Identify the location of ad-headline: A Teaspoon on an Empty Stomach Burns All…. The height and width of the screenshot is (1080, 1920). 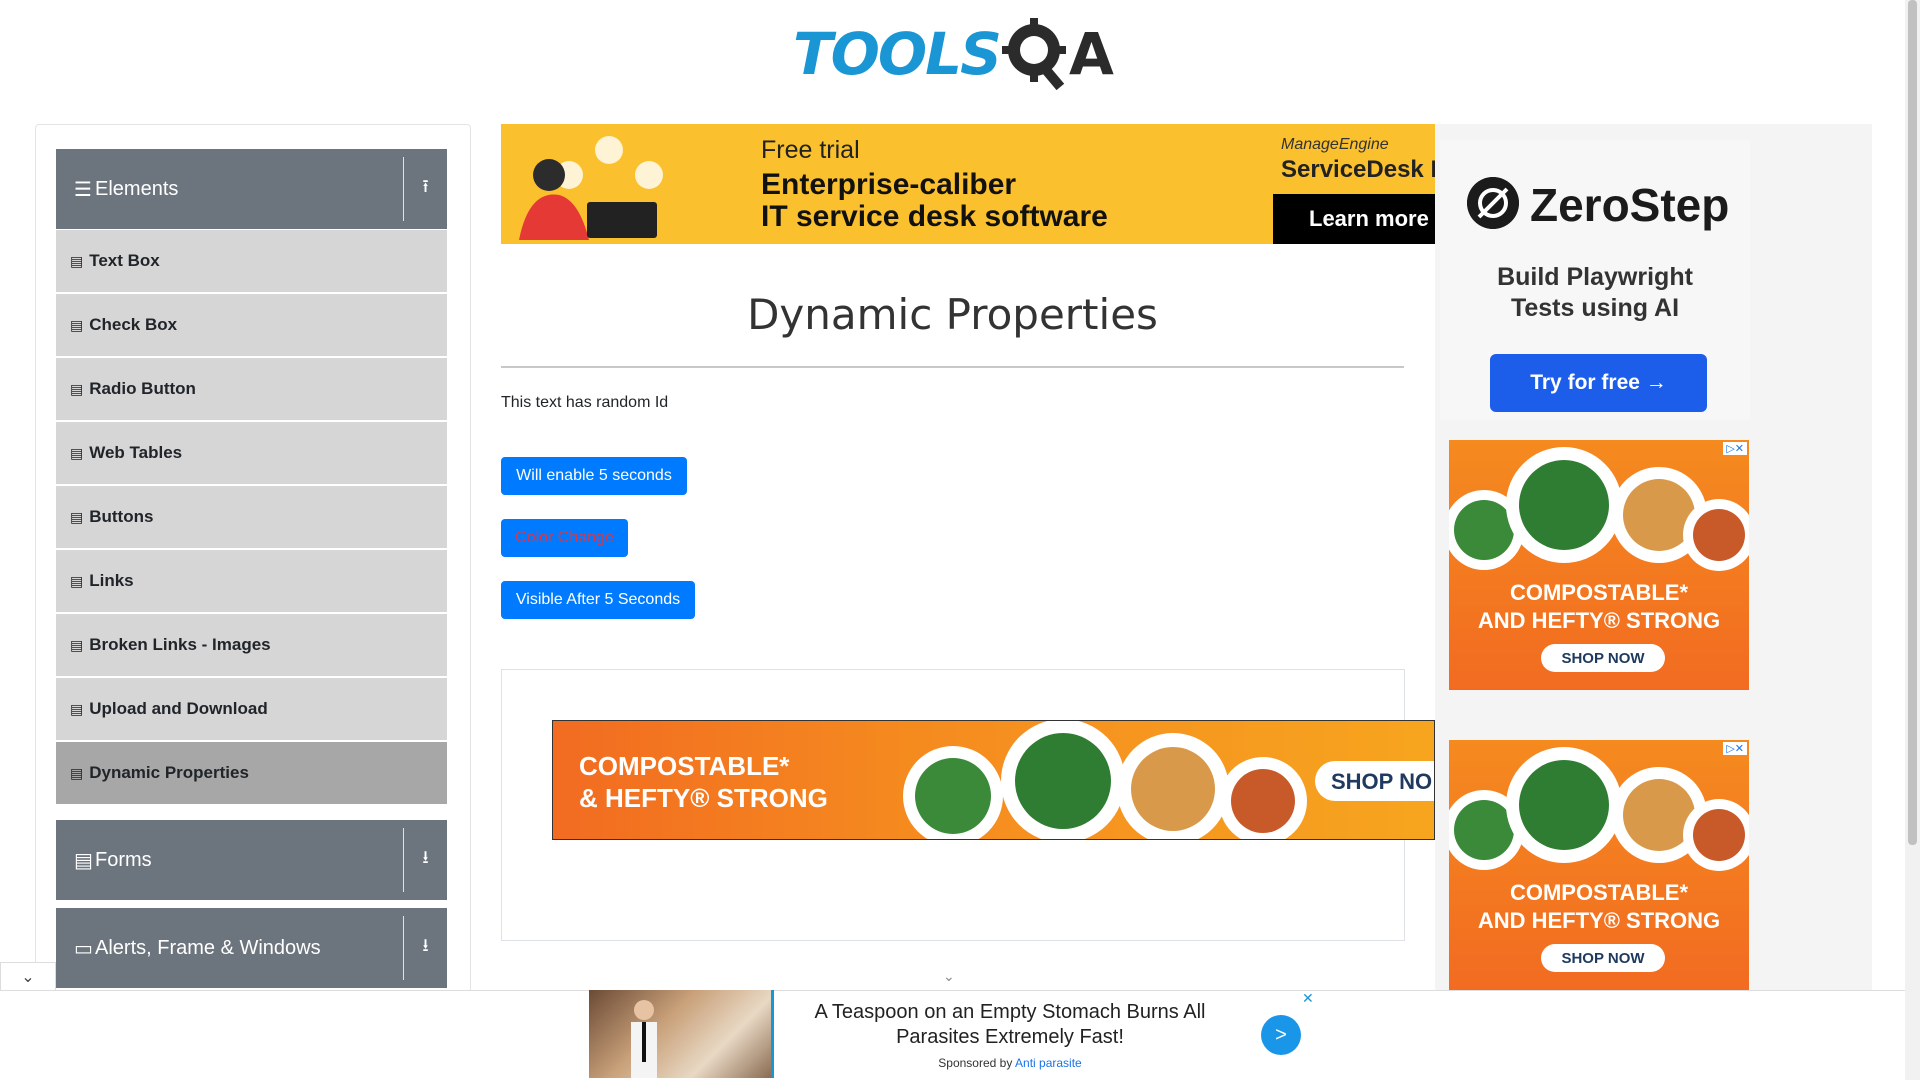
(1010, 1025).